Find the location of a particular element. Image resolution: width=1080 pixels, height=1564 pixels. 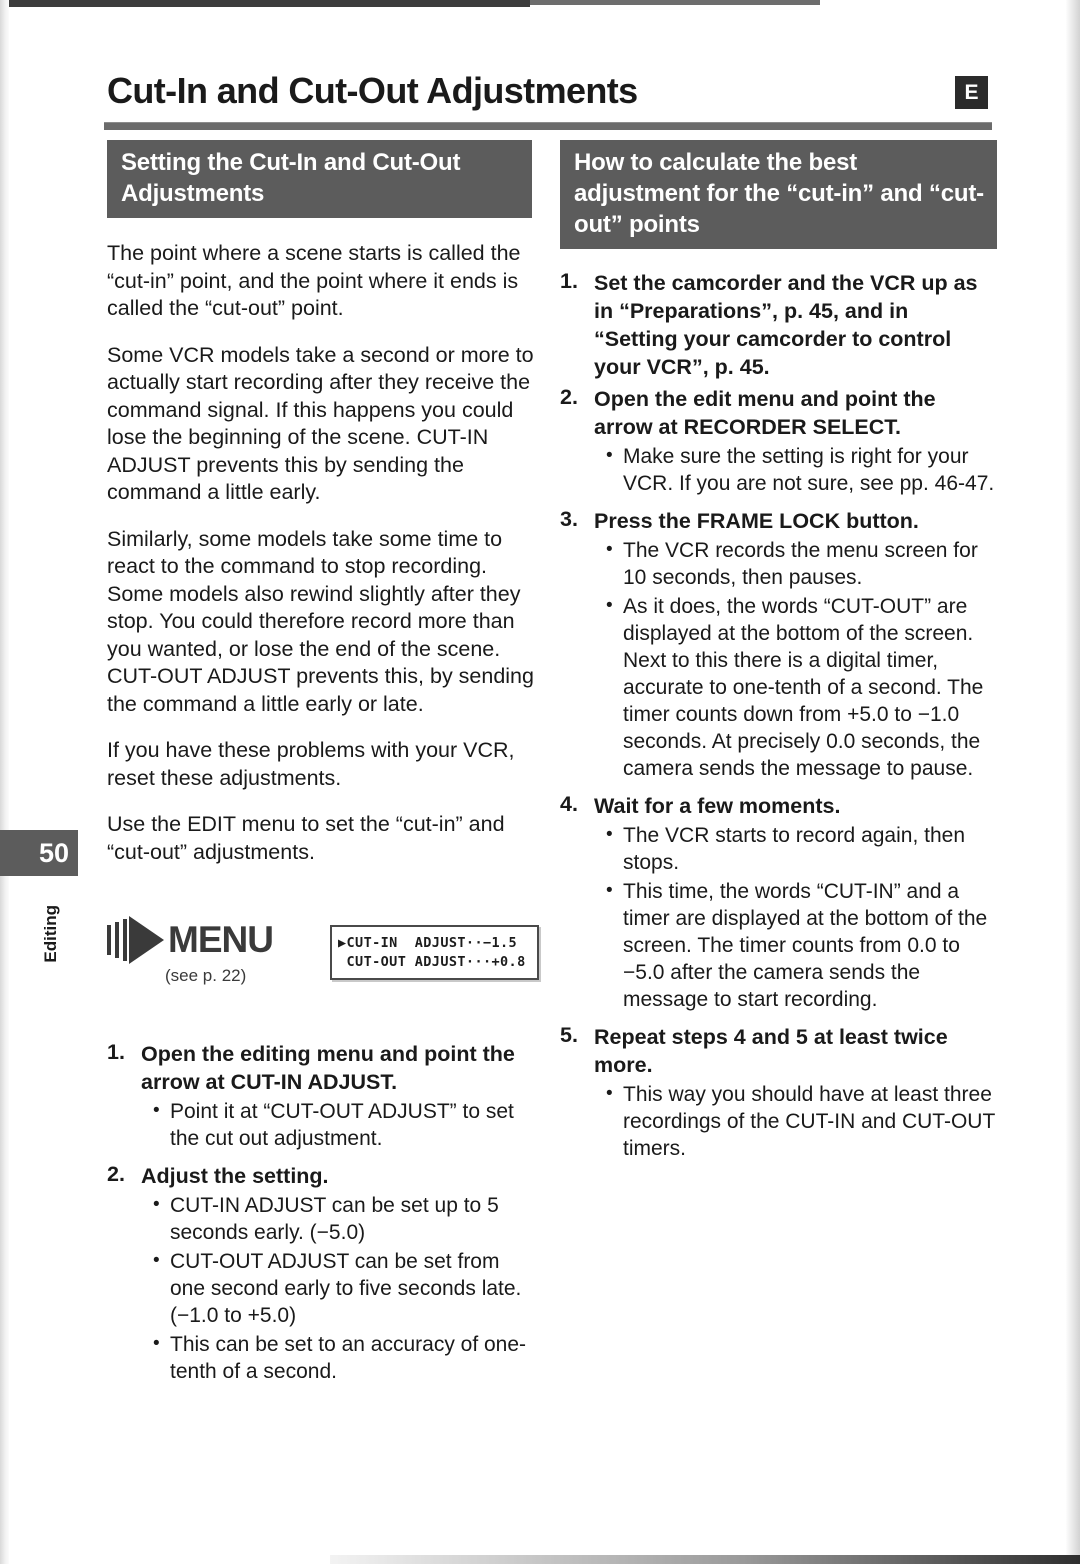

left-step-1-number: 1. is located at coordinates (116, 1052).